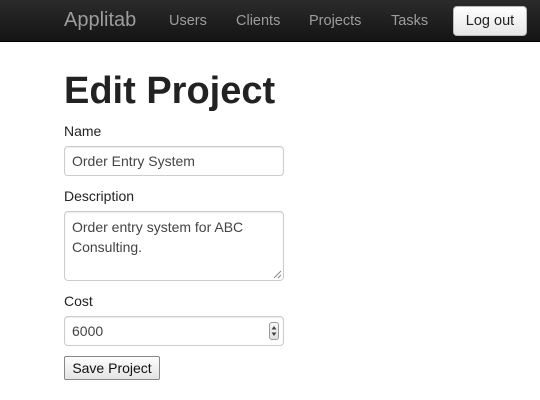 This screenshot has height=400, width=540. I want to click on nav-link-clients: Clients, so click(258, 21).